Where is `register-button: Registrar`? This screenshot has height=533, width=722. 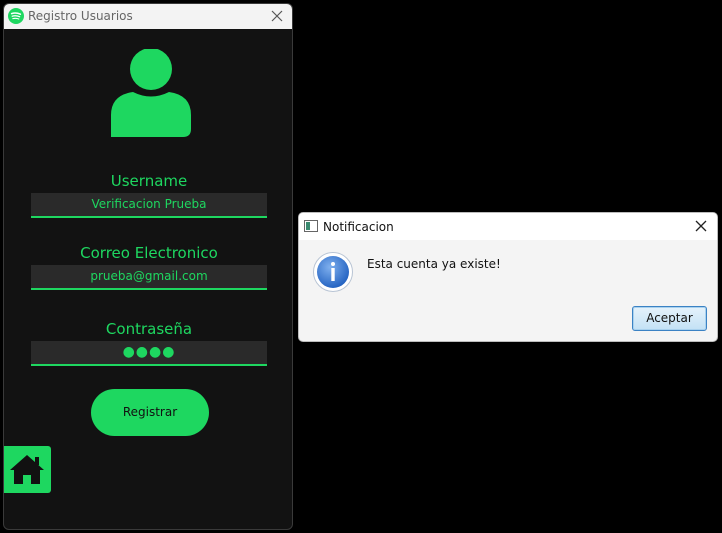
register-button: Registrar is located at coordinates (150, 412).